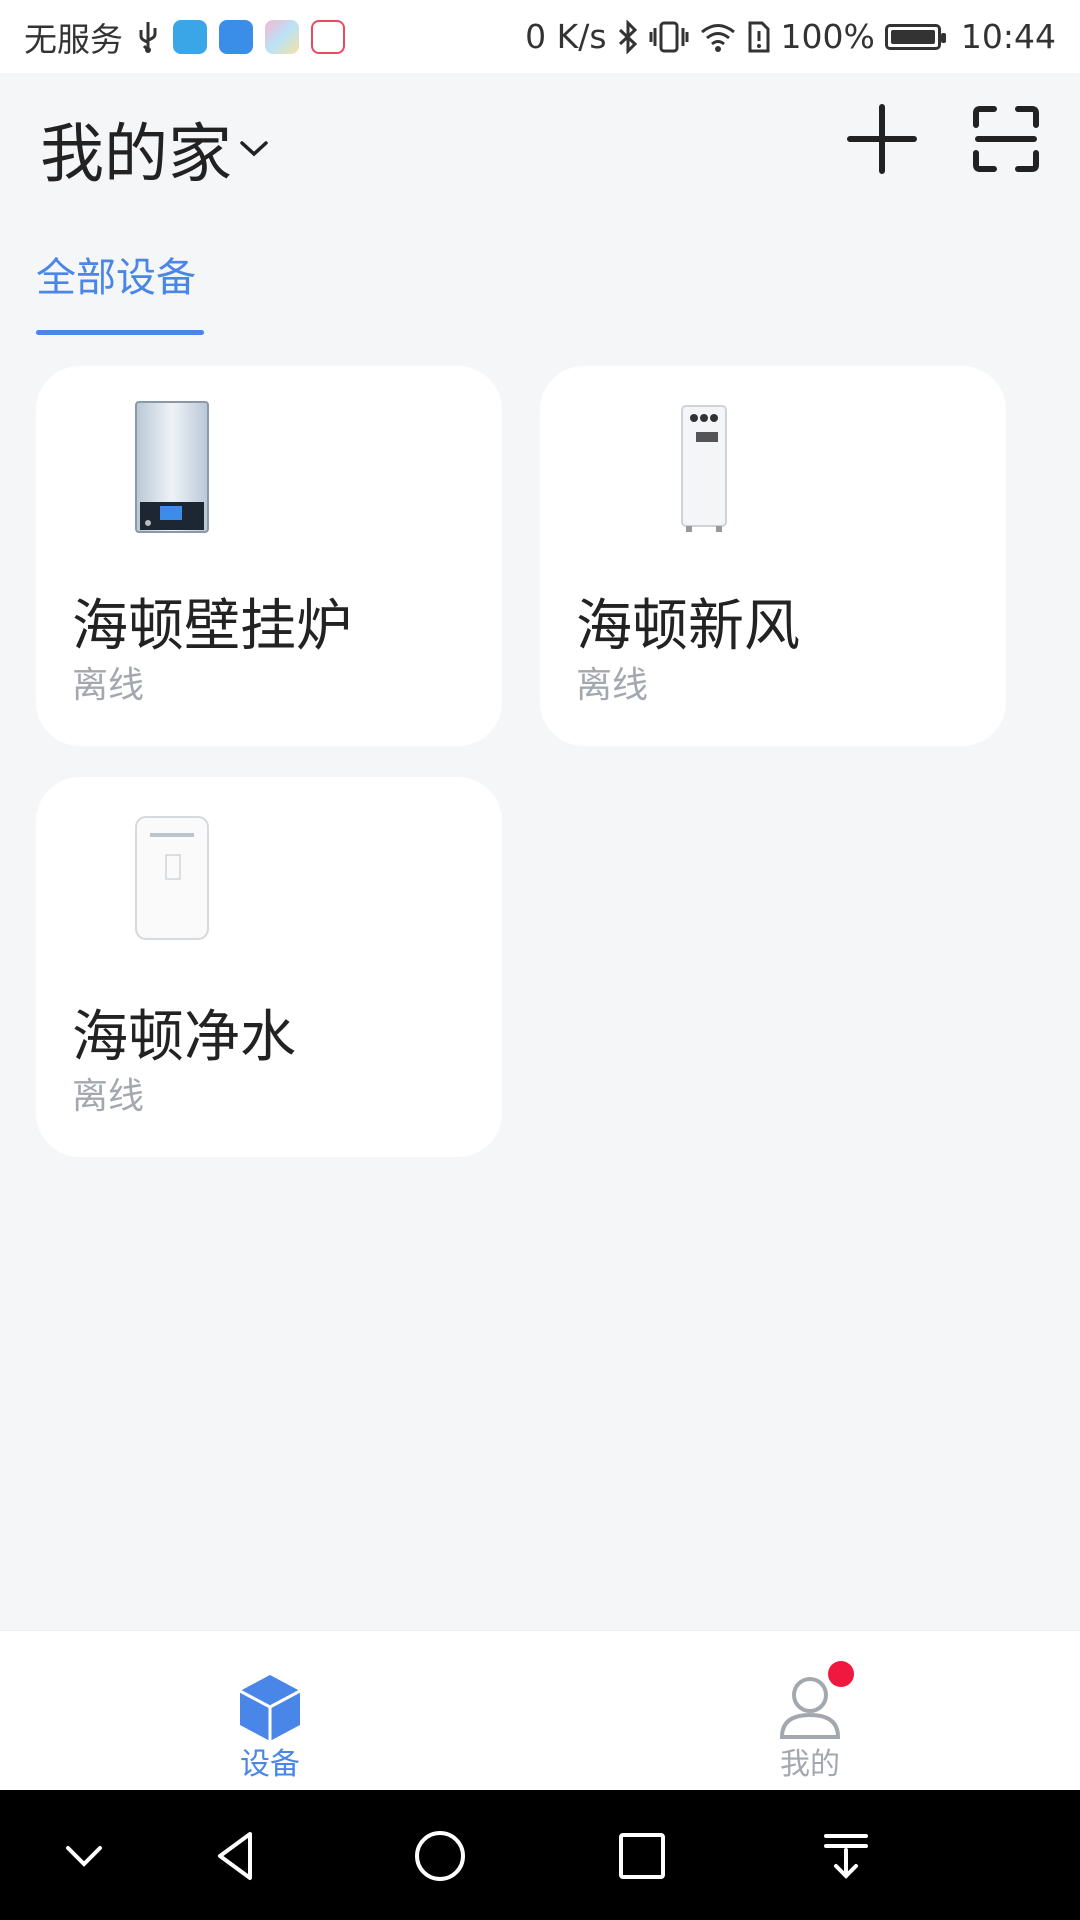  What do you see at coordinates (254, 149) in the screenshot?
I see `chevron-down-icon` at bounding box center [254, 149].